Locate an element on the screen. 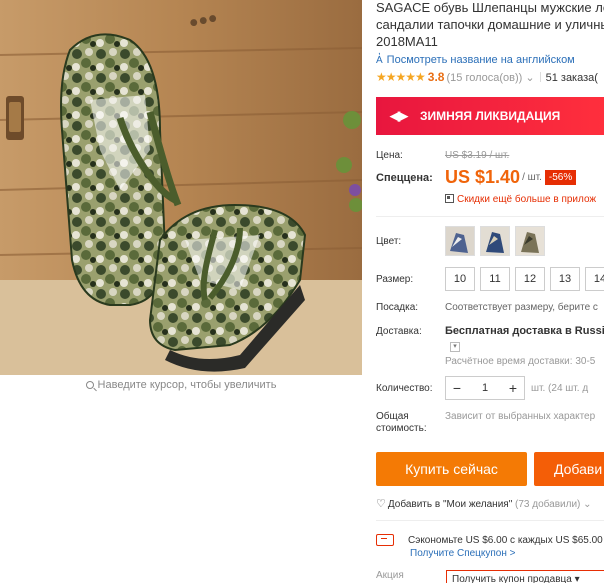 This screenshot has width=604, height=583. color-label: Цвет: is located at coordinates (389, 241).